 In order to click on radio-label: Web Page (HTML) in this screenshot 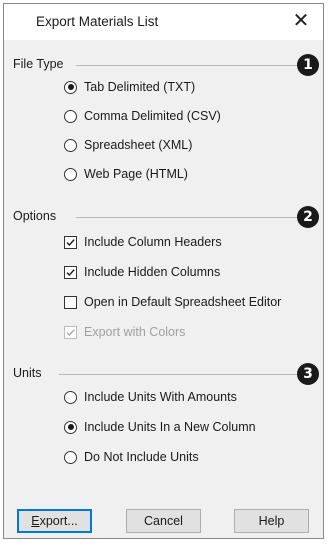, I will do `click(136, 174)`.